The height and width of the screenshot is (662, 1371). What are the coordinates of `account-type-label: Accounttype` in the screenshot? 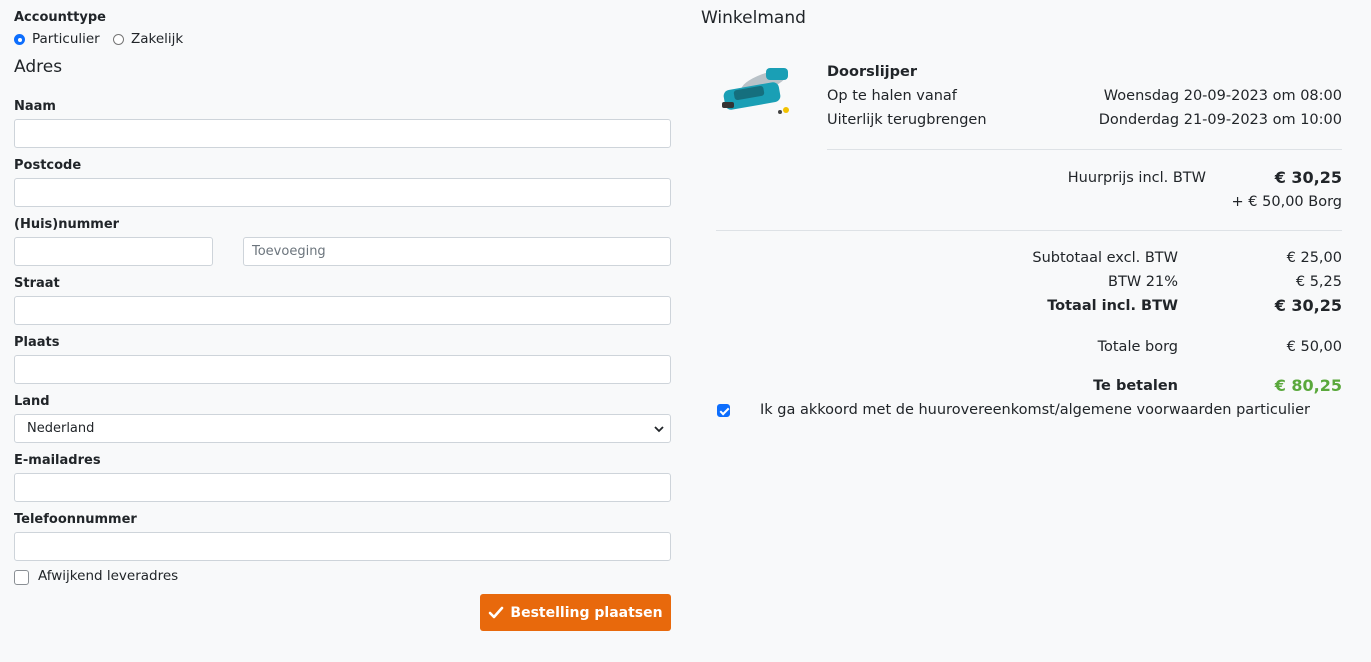 It's located at (60, 17).